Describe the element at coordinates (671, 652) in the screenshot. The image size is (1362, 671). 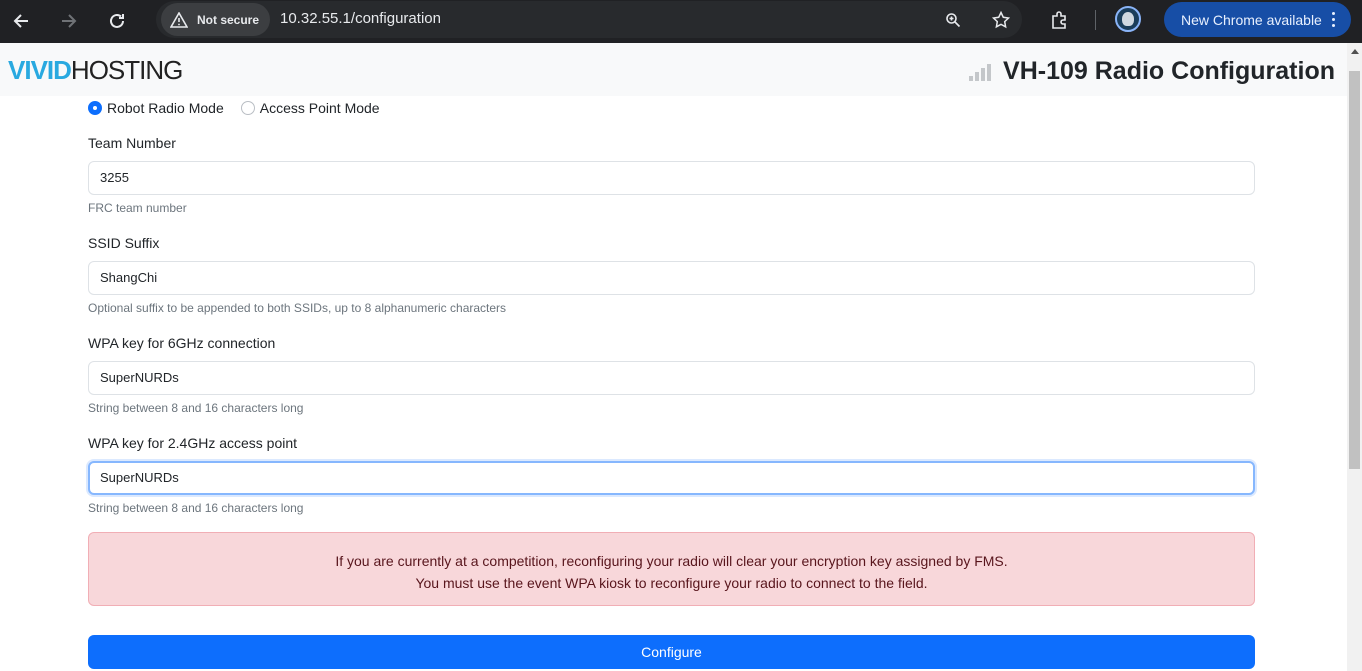
I see `configure-button: Configure` at that location.